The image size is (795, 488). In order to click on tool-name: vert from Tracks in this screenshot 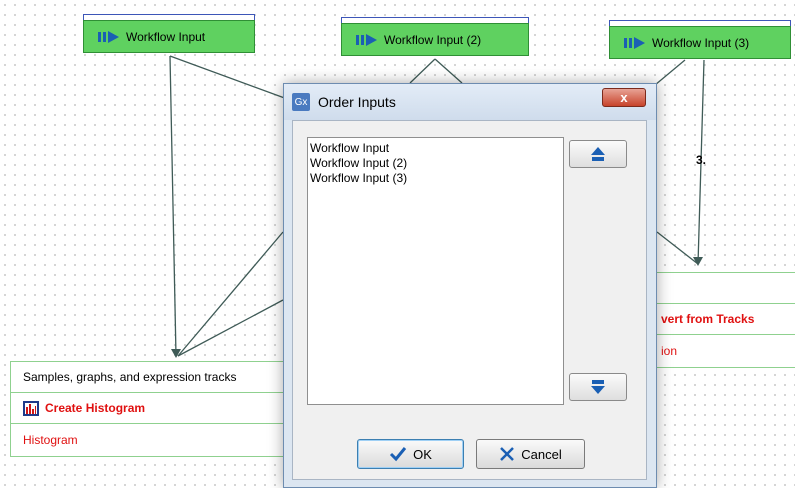, I will do `click(708, 319)`.